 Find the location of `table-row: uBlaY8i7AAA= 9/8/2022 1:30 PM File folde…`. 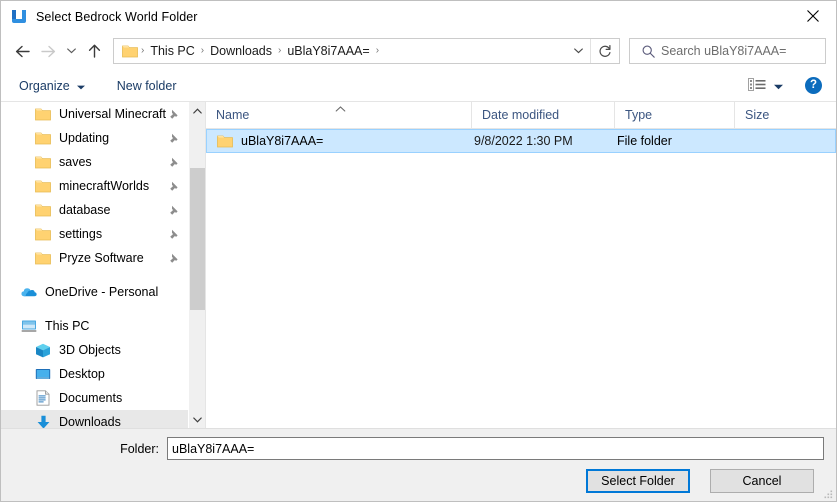

table-row: uBlaY8i7AAA= 9/8/2022 1:30 PM File folde… is located at coordinates (521, 141).